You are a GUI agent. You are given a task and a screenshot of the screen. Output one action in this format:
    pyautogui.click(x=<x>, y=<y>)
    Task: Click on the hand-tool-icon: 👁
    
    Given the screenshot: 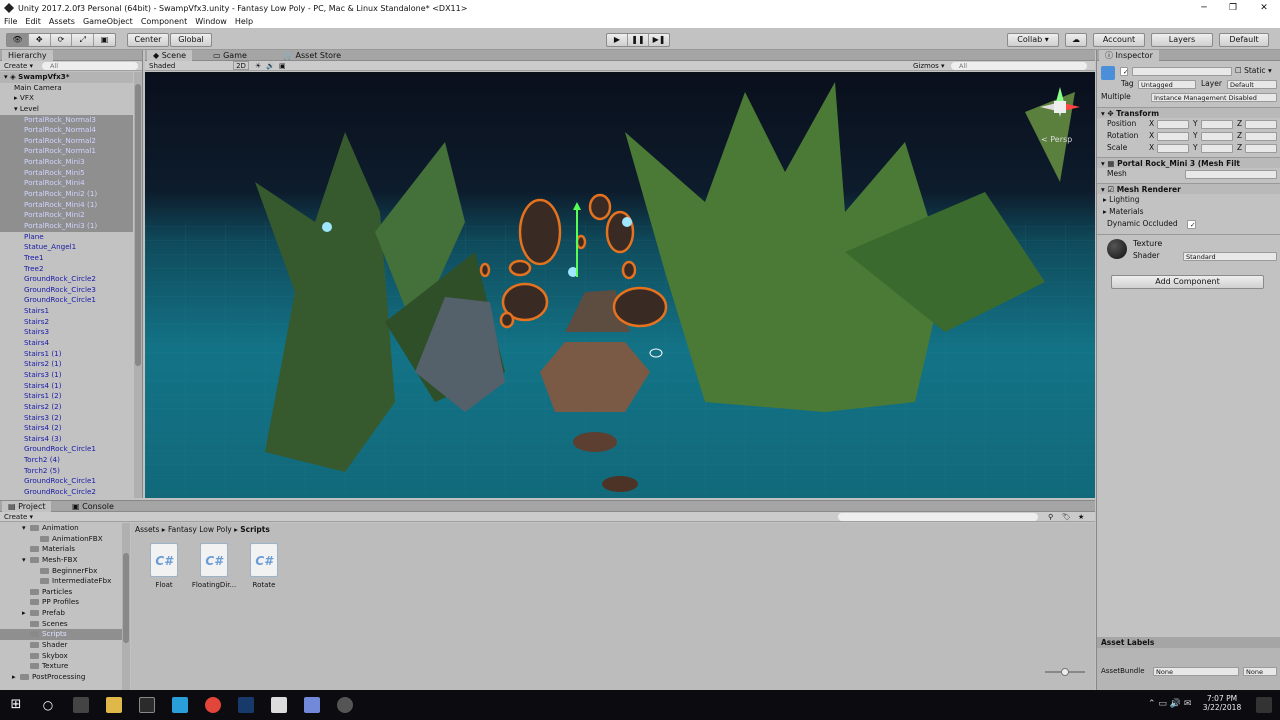 What is the action you would take?
    pyautogui.click(x=17, y=40)
    